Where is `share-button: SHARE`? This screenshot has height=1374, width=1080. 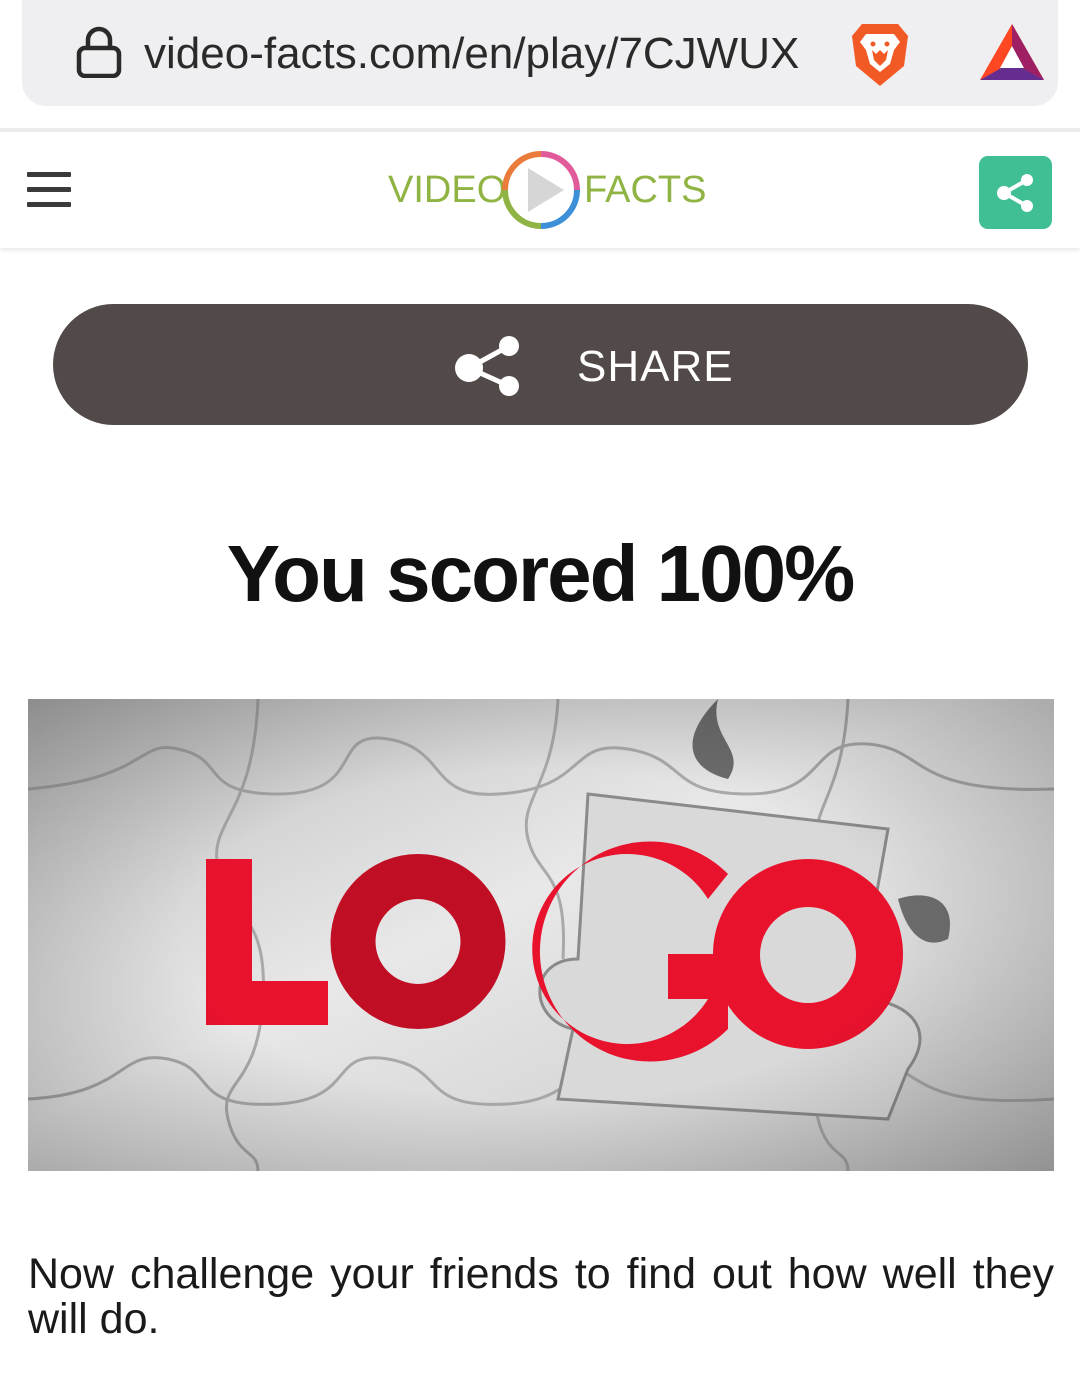 share-button: SHARE is located at coordinates (540, 364).